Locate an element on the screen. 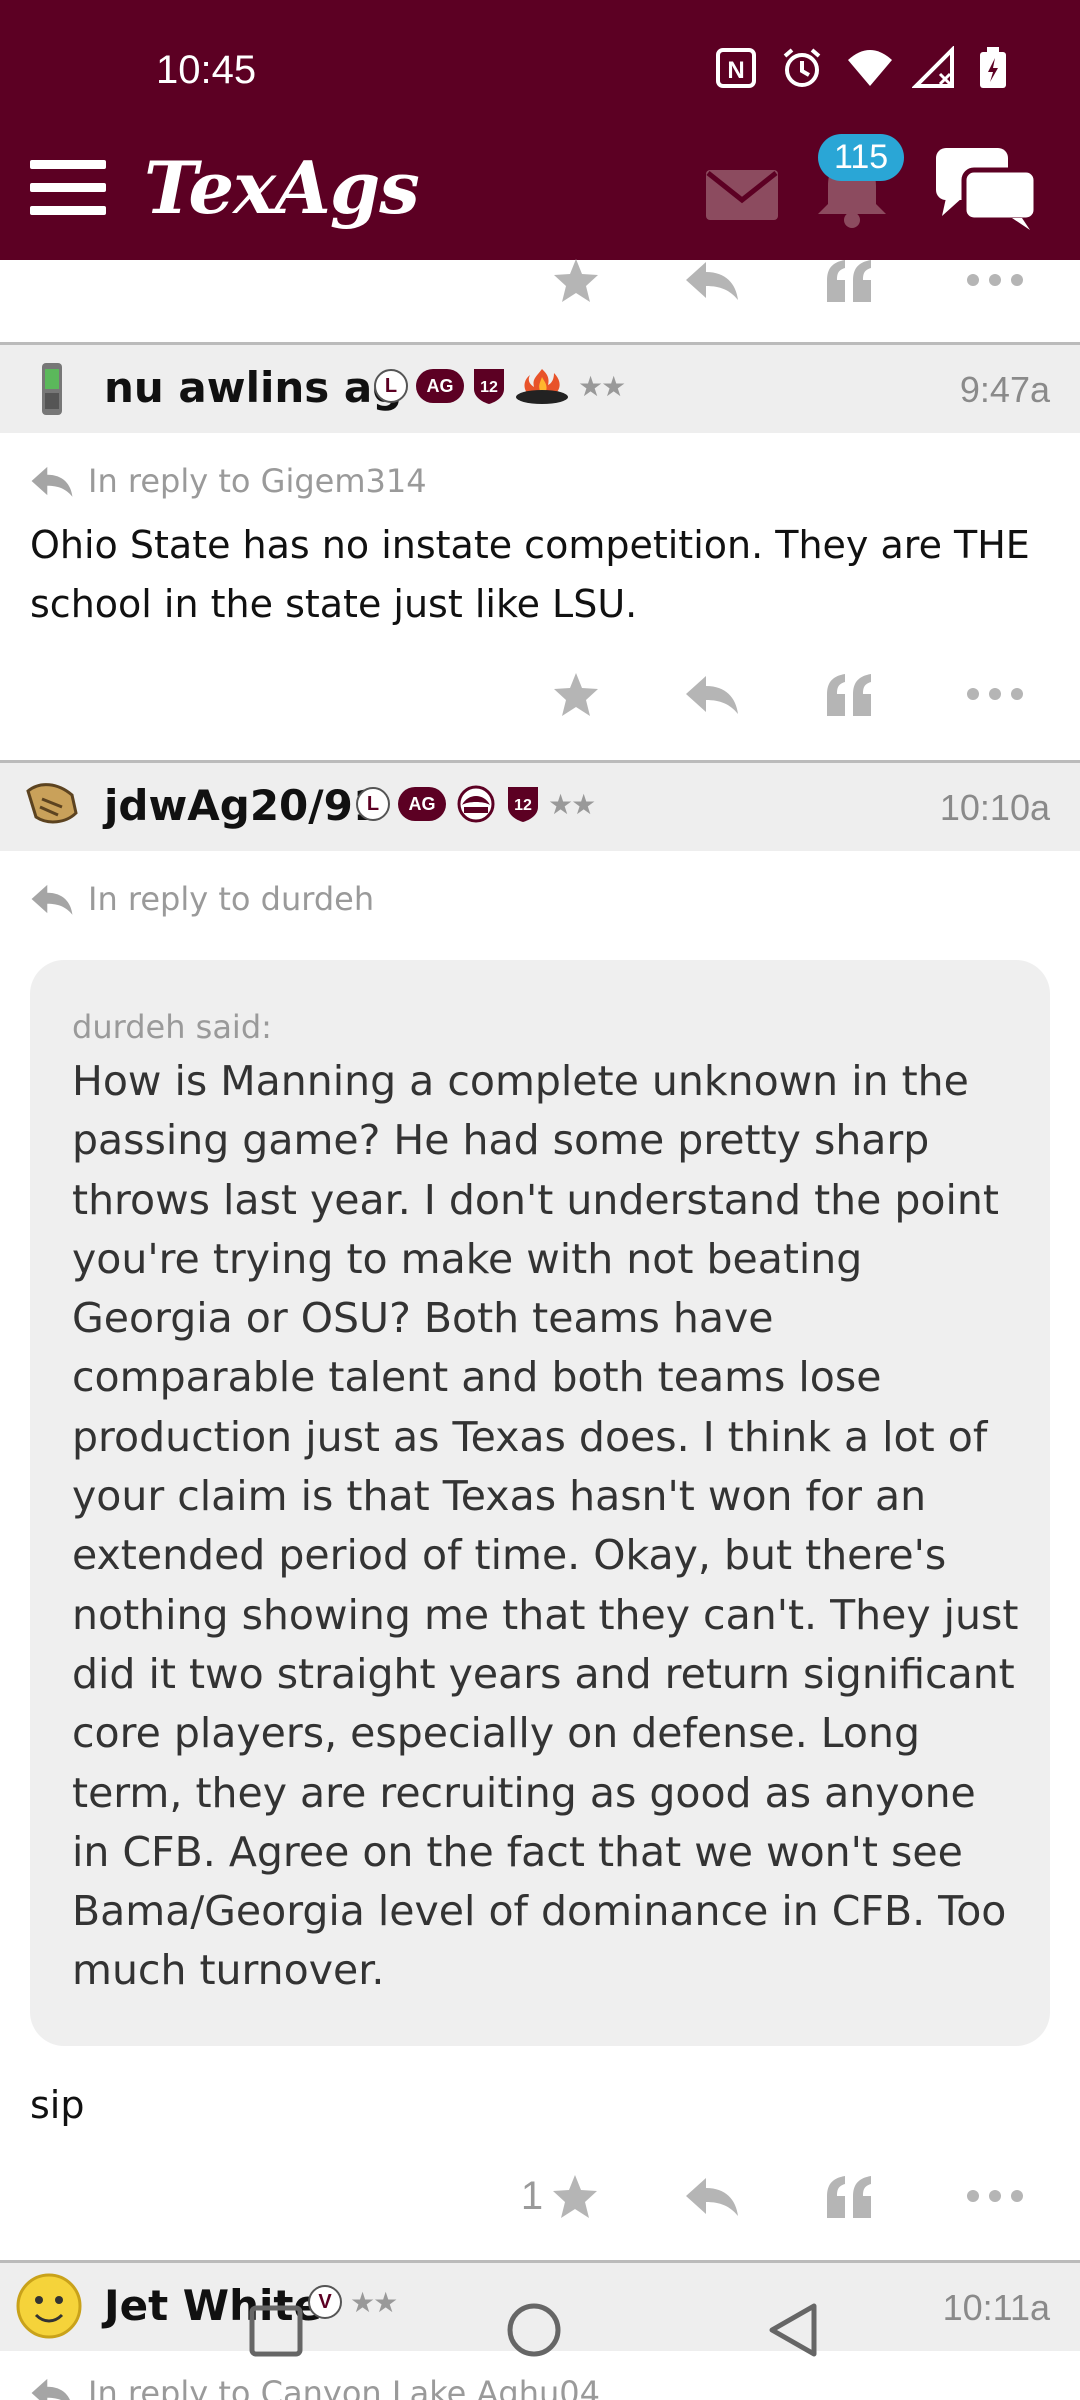  post-header: nu awlins ag L AG 12 ★★ 9:47a is located at coordinates (540, 389).